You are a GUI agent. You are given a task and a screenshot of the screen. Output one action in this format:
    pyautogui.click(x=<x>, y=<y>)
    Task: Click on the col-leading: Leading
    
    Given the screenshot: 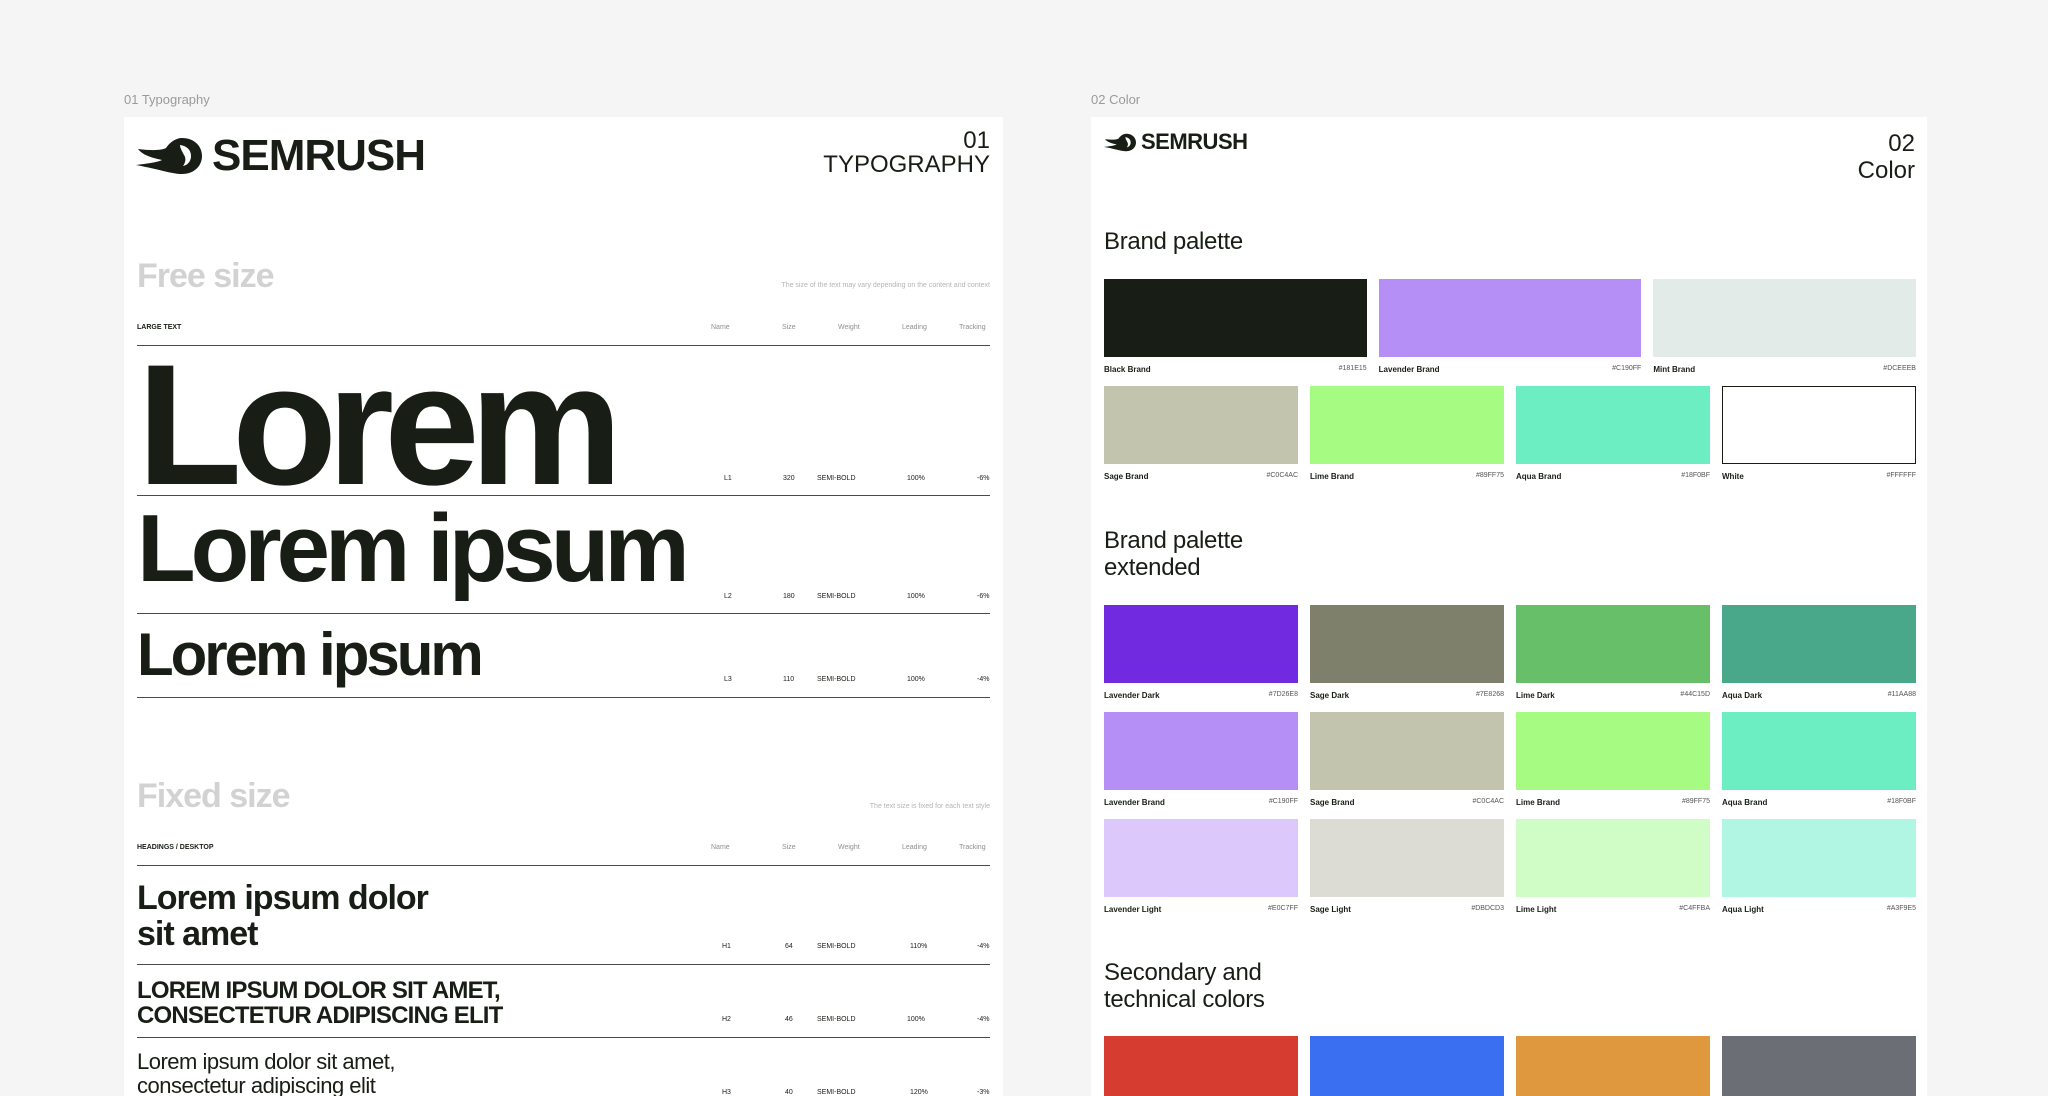 What is the action you would take?
    pyautogui.click(x=914, y=847)
    